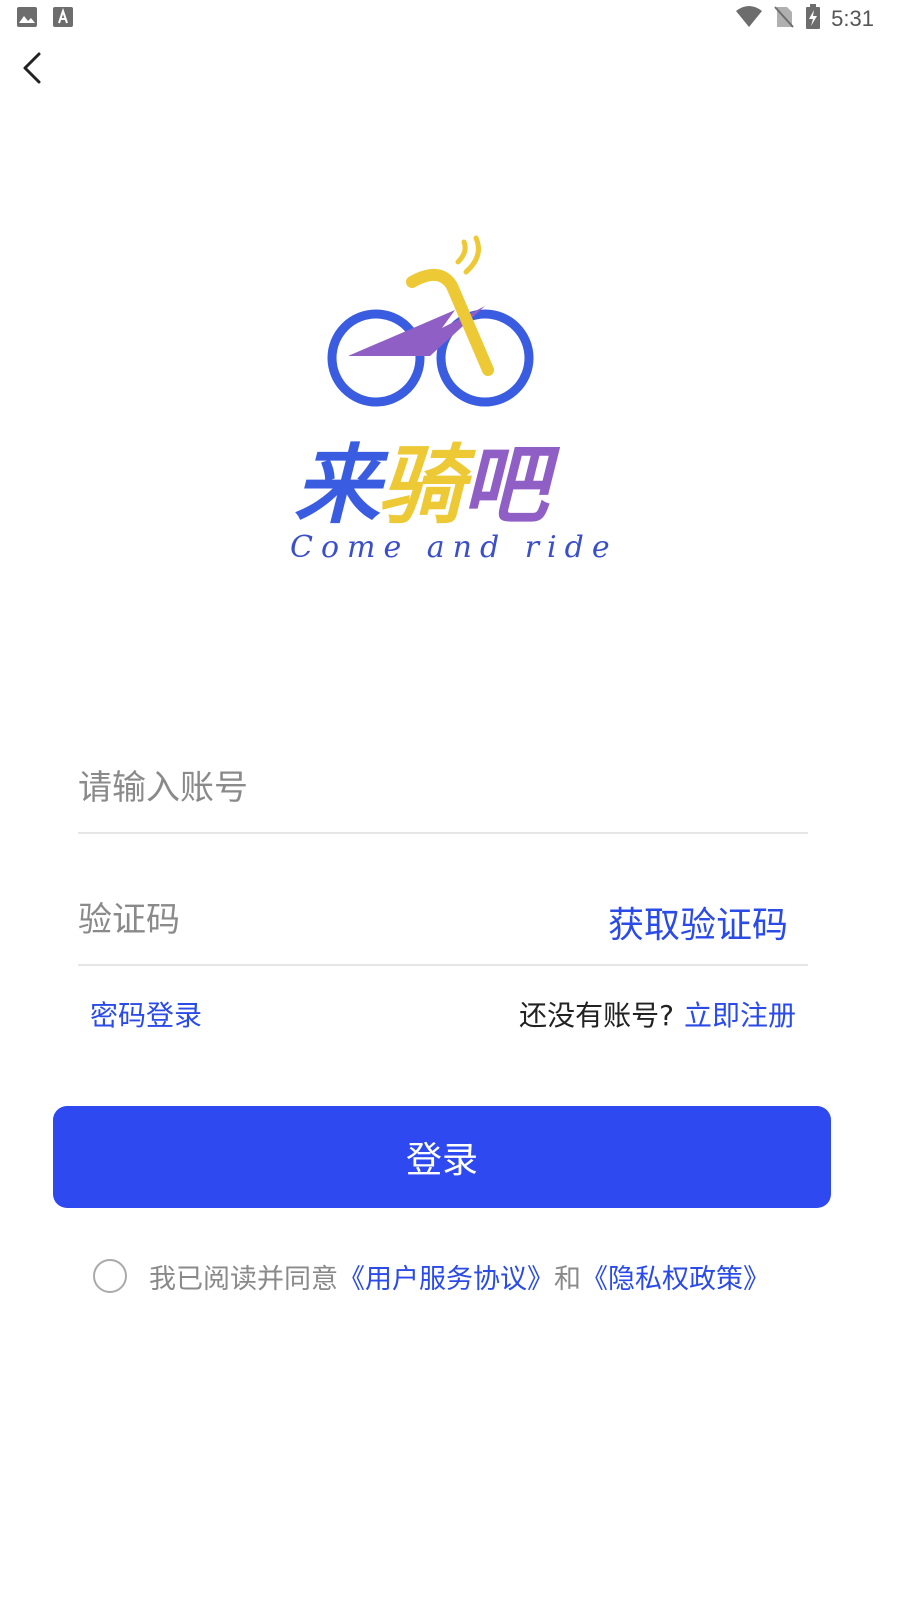  I want to click on agreement-prefix: 我已阅读并同意, so click(243, 1279).